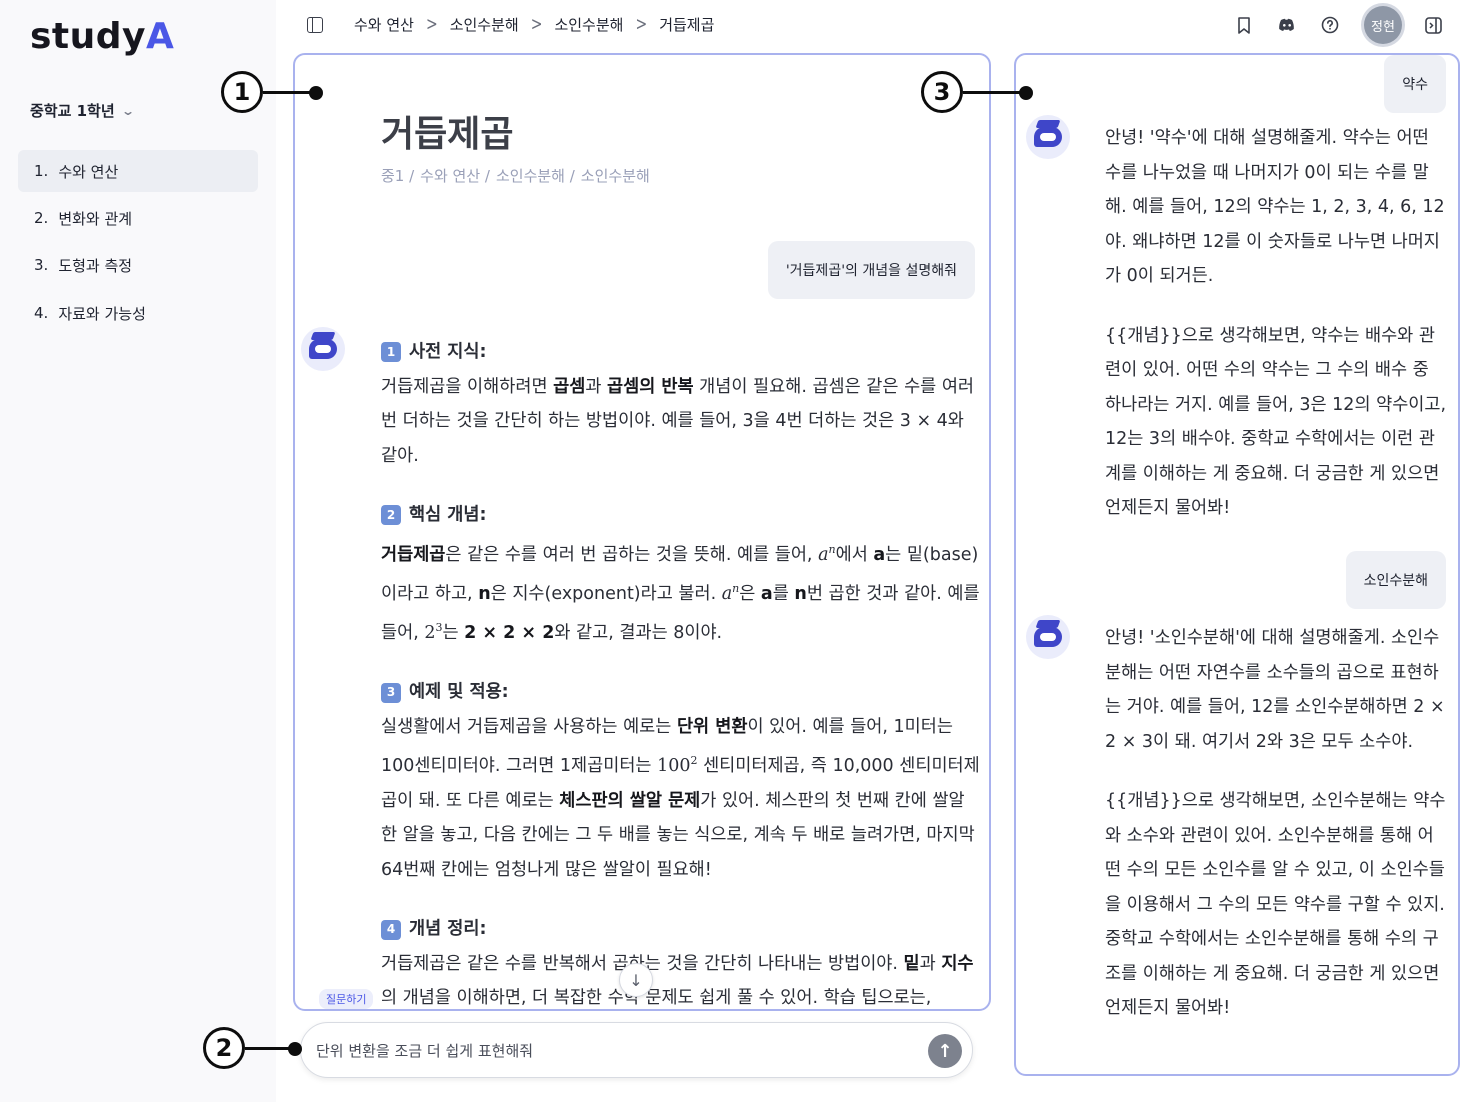 Image resolution: width=1472 pixels, height=1102 pixels. Describe the element at coordinates (316, 93) in the screenshot. I see `callout-1-dot` at that location.